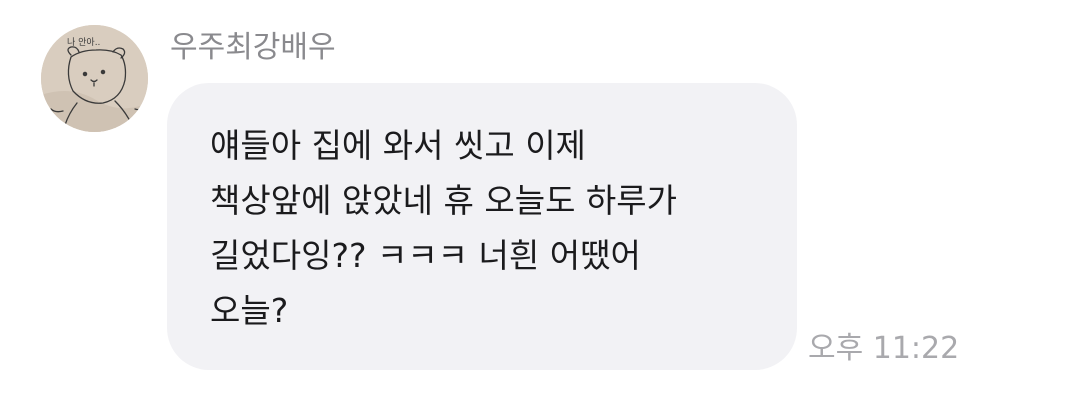 The width and height of the screenshot is (1080, 403). What do you see at coordinates (884, 348) in the screenshot?
I see `message-timestamp: 오후 11:22` at bounding box center [884, 348].